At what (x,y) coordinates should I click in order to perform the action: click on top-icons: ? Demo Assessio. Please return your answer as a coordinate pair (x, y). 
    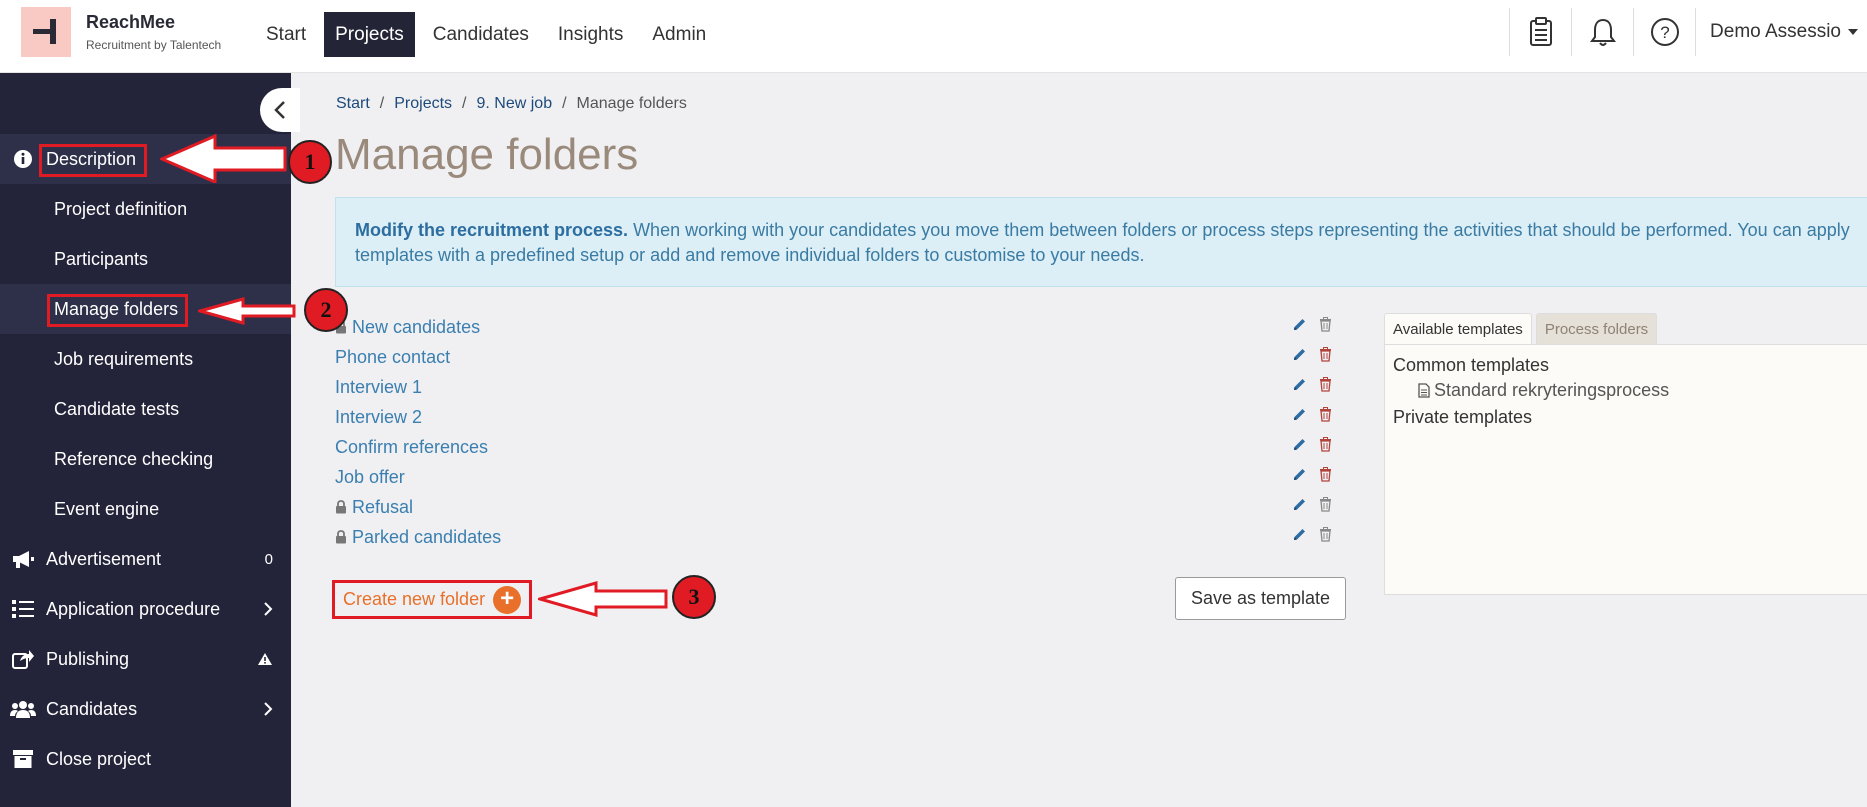
    Looking at the image, I should click on (1688, 32).